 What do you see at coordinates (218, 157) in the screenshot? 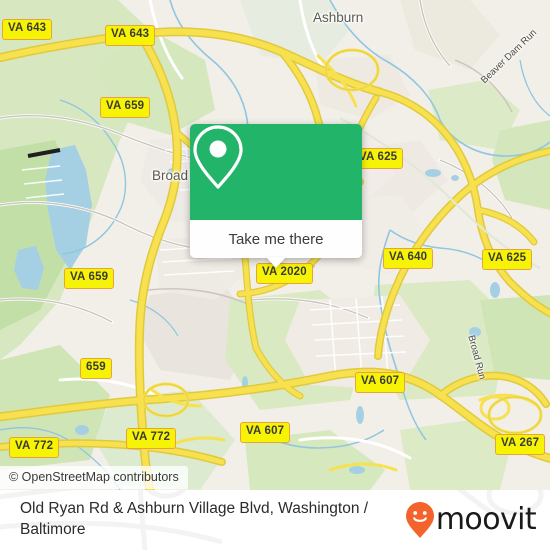
I see `map-pin-icon` at bounding box center [218, 157].